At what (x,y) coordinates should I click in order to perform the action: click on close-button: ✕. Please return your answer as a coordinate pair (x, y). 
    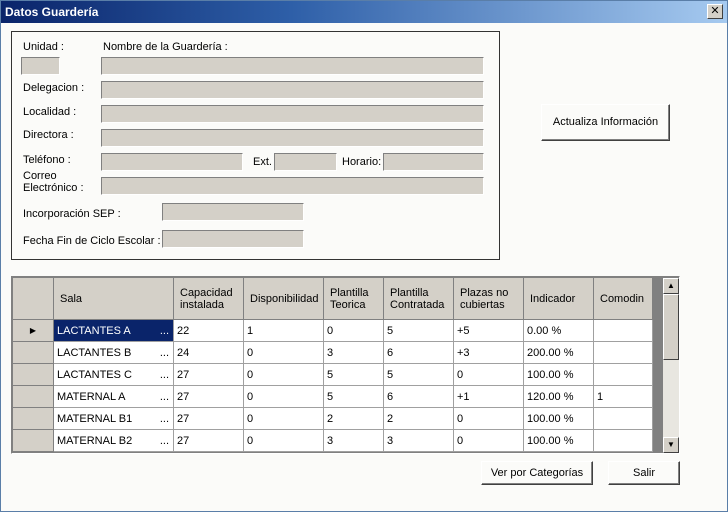
    Looking at the image, I should click on (715, 11).